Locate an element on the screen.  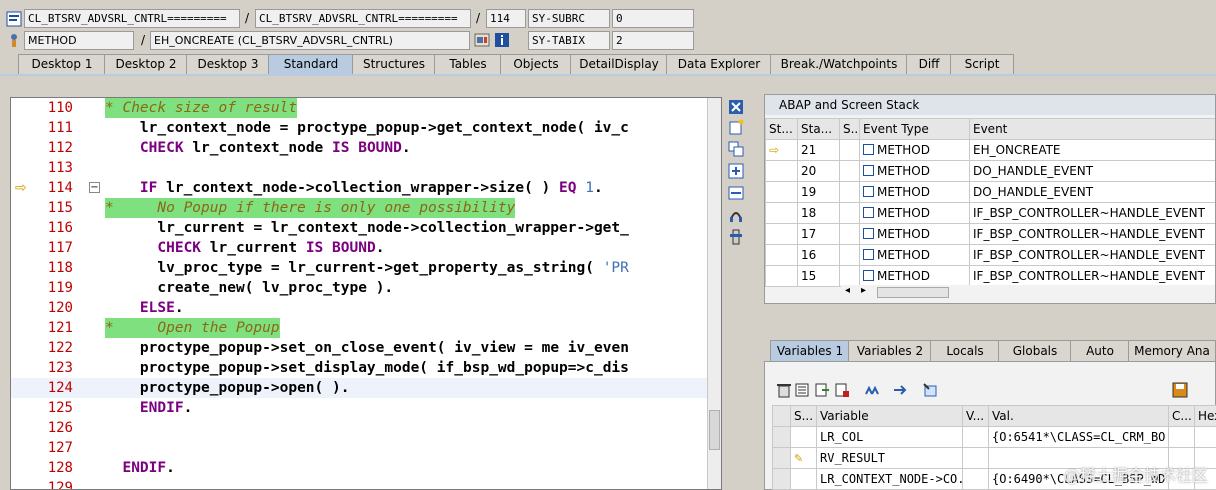
services-icon is located at coordinates (736, 215).